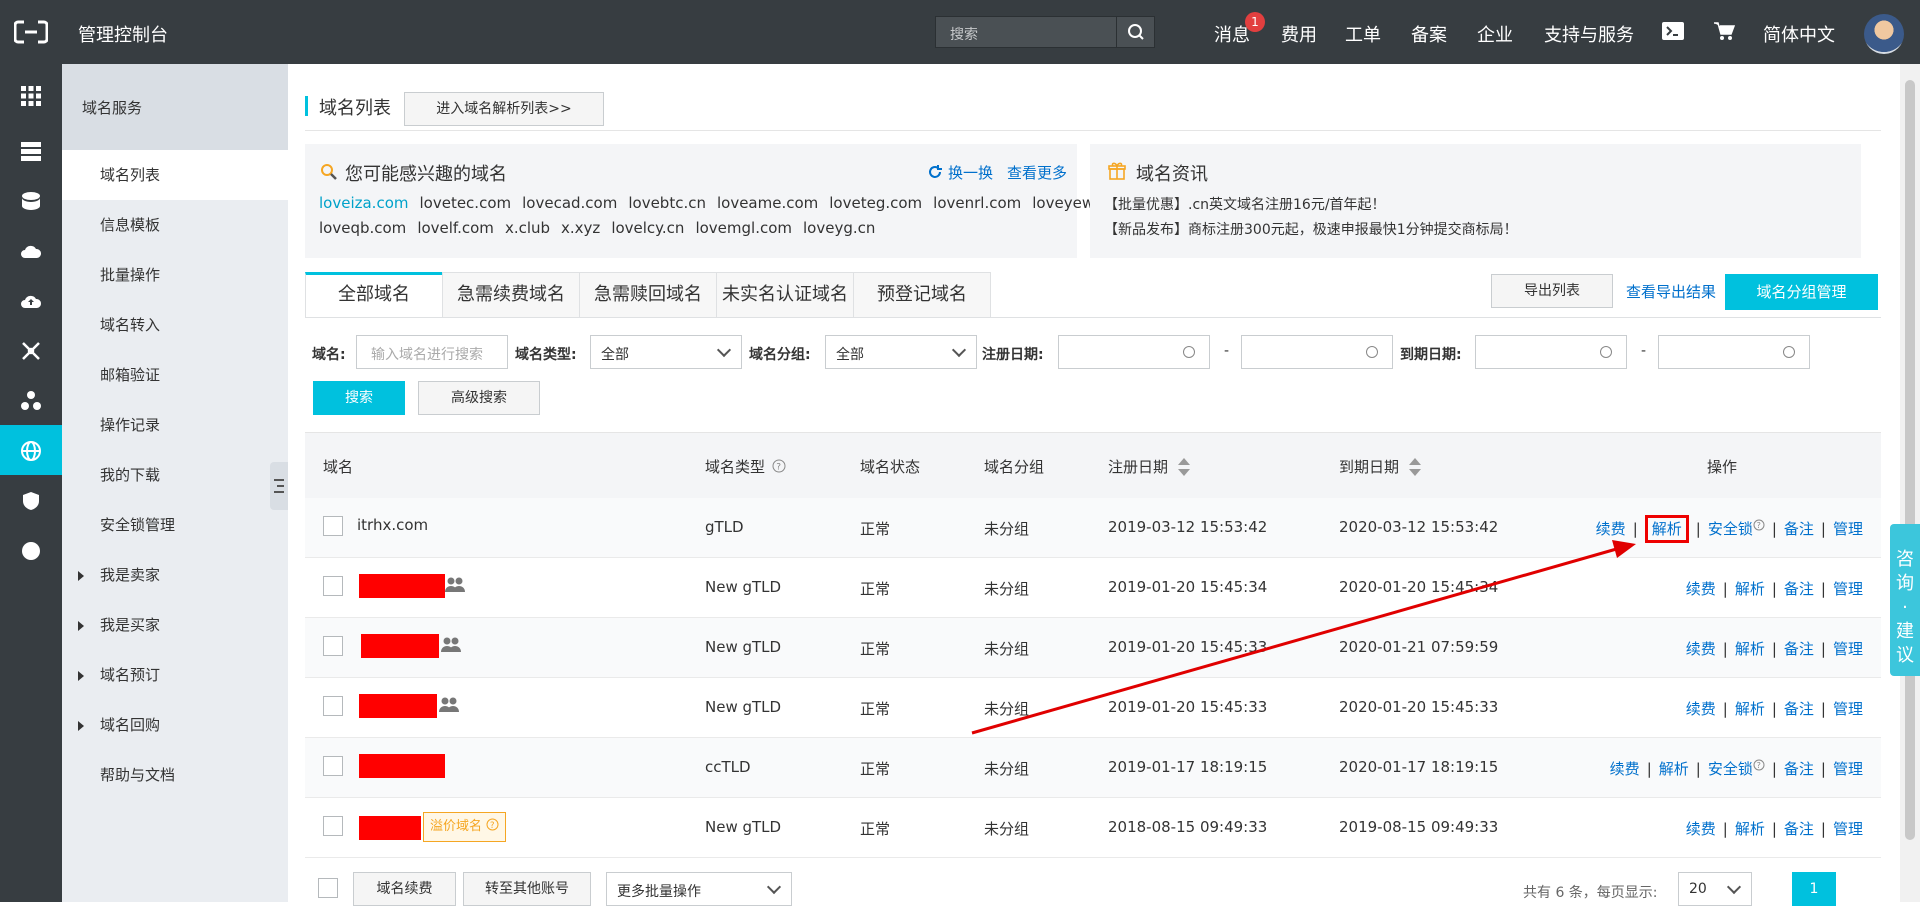 The height and width of the screenshot is (906, 1920). Describe the element at coordinates (511, 295) in the screenshot. I see `tab-renew-urgent: 急需续费域名` at that location.